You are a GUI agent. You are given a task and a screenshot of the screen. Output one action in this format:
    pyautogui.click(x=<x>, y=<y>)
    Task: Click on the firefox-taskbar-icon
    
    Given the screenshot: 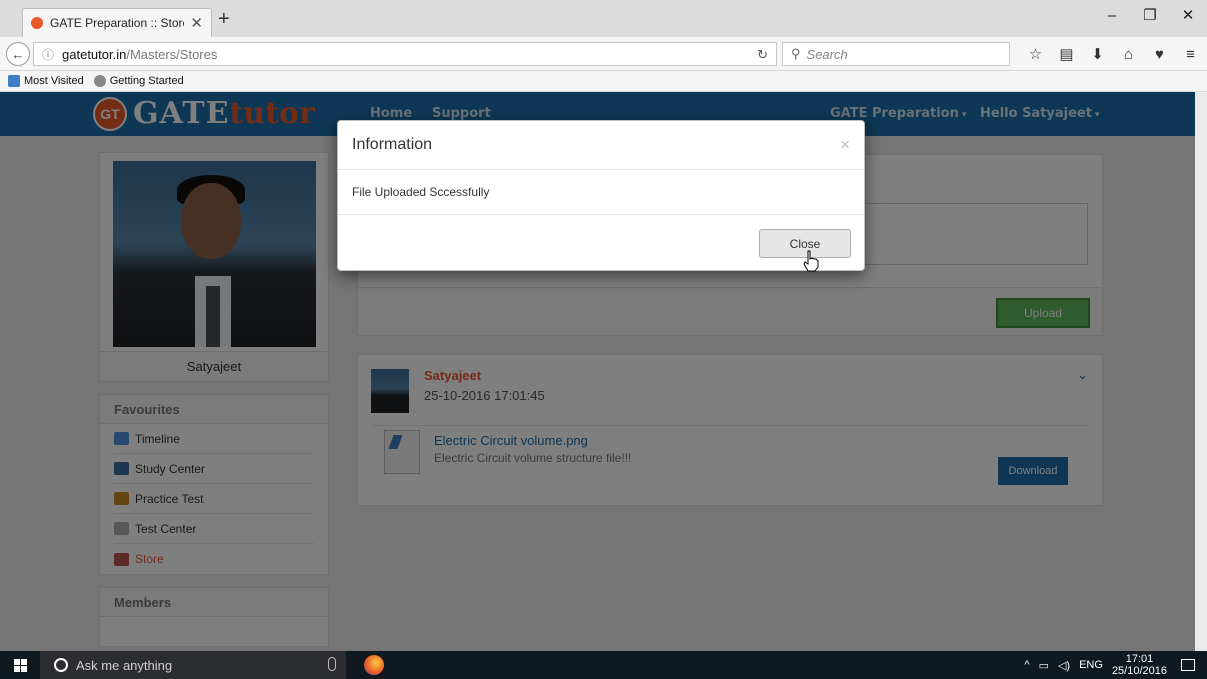 What is the action you would take?
    pyautogui.click(x=374, y=665)
    